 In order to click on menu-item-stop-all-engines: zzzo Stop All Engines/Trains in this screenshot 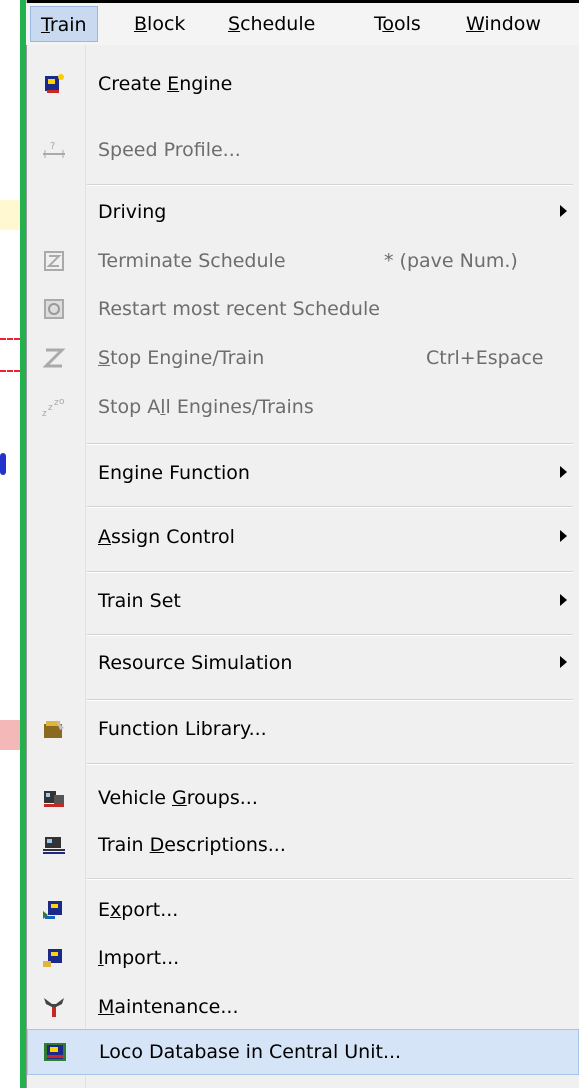, I will do `click(303, 407)`.